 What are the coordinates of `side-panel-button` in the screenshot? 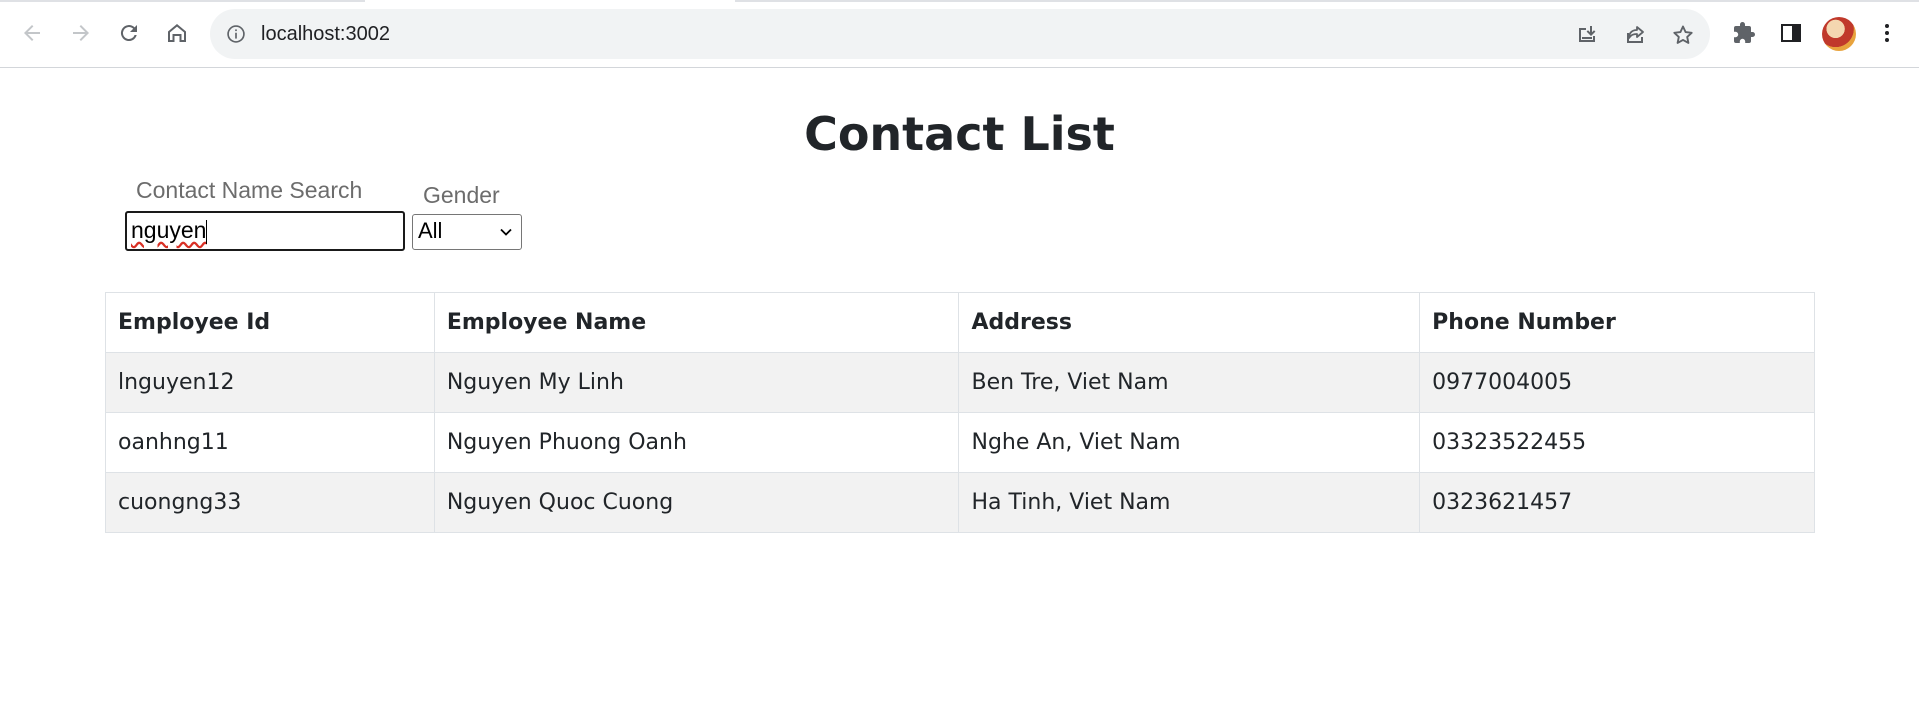 It's located at (1791, 33).